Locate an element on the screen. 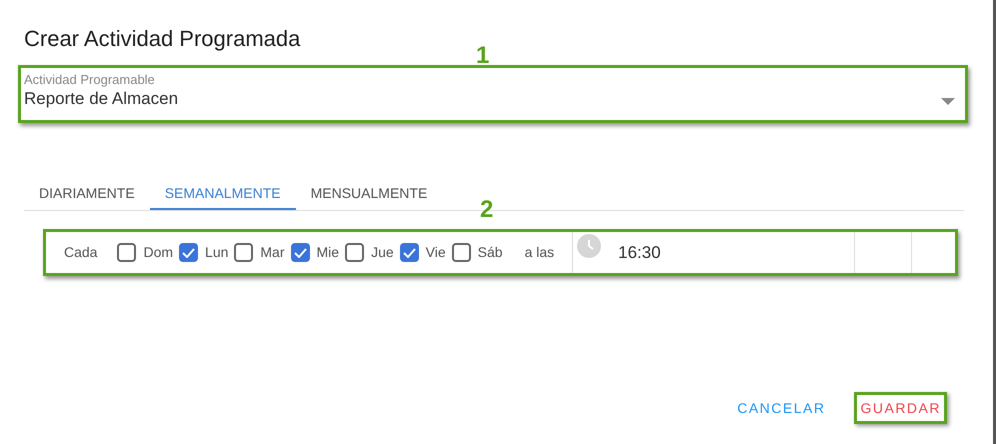  day-label: Jue is located at coordinates (382, 252).